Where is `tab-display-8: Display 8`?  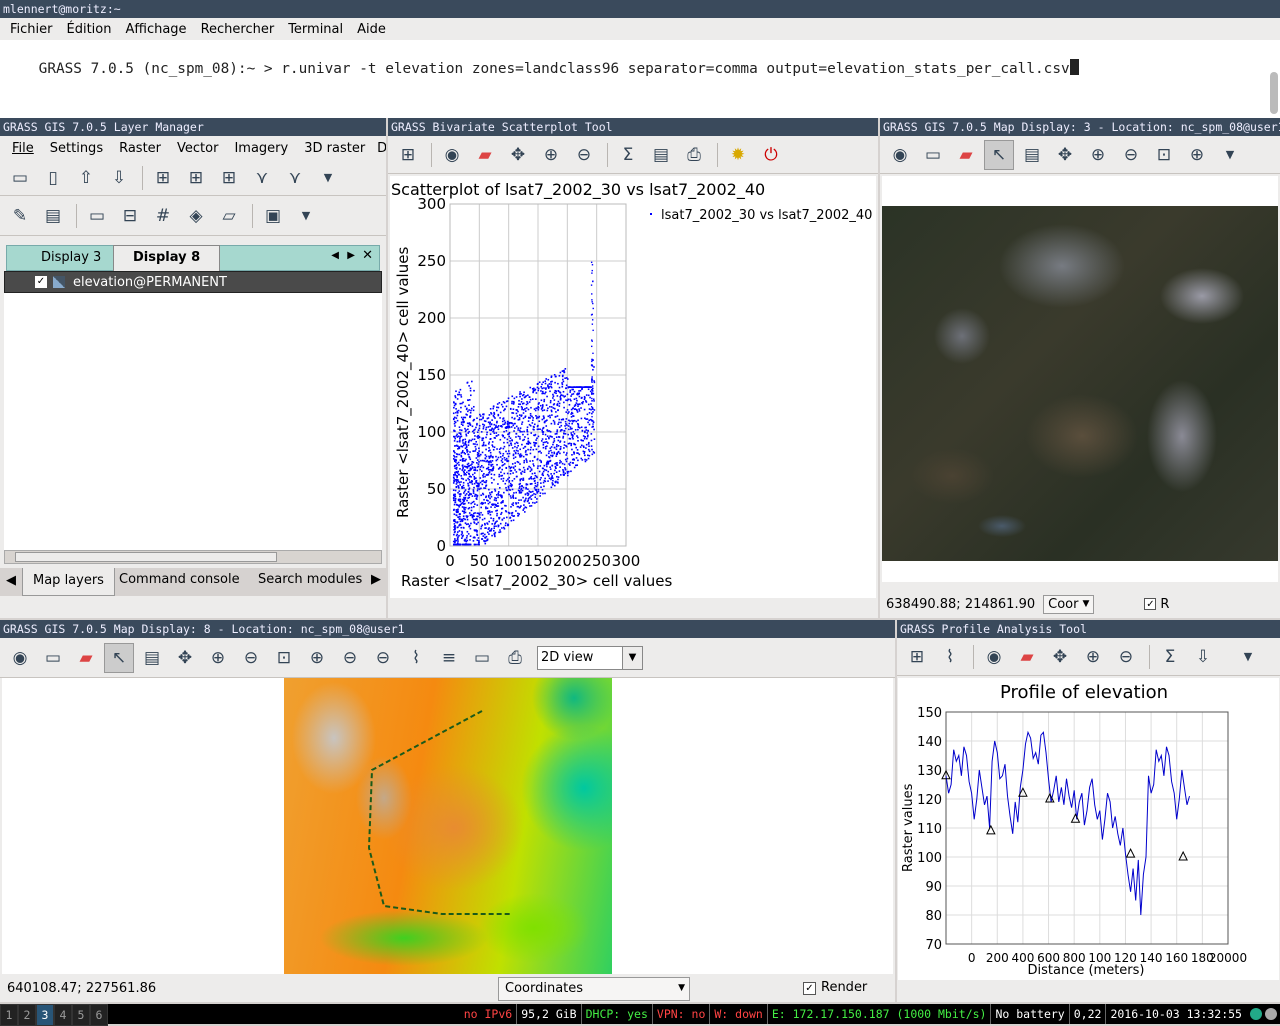 tab-display-8: Display 8 is located at coordinates (167, 258).